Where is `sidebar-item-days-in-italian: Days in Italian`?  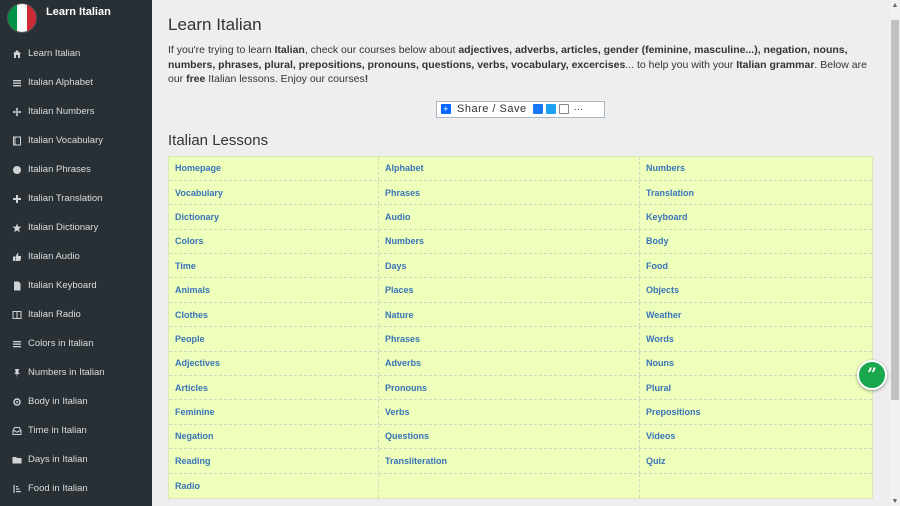 sidebar-item-days-in-italian: Days in Italian is located at coordinates (76, 459).